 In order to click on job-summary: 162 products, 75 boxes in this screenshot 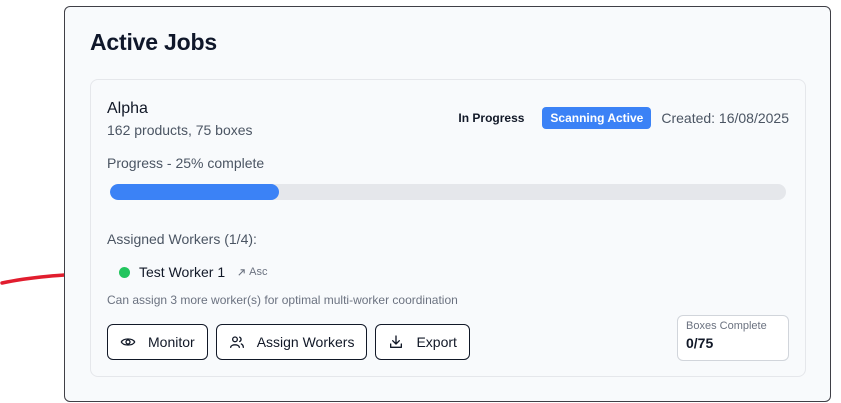, I will do `click(180, 130)`.